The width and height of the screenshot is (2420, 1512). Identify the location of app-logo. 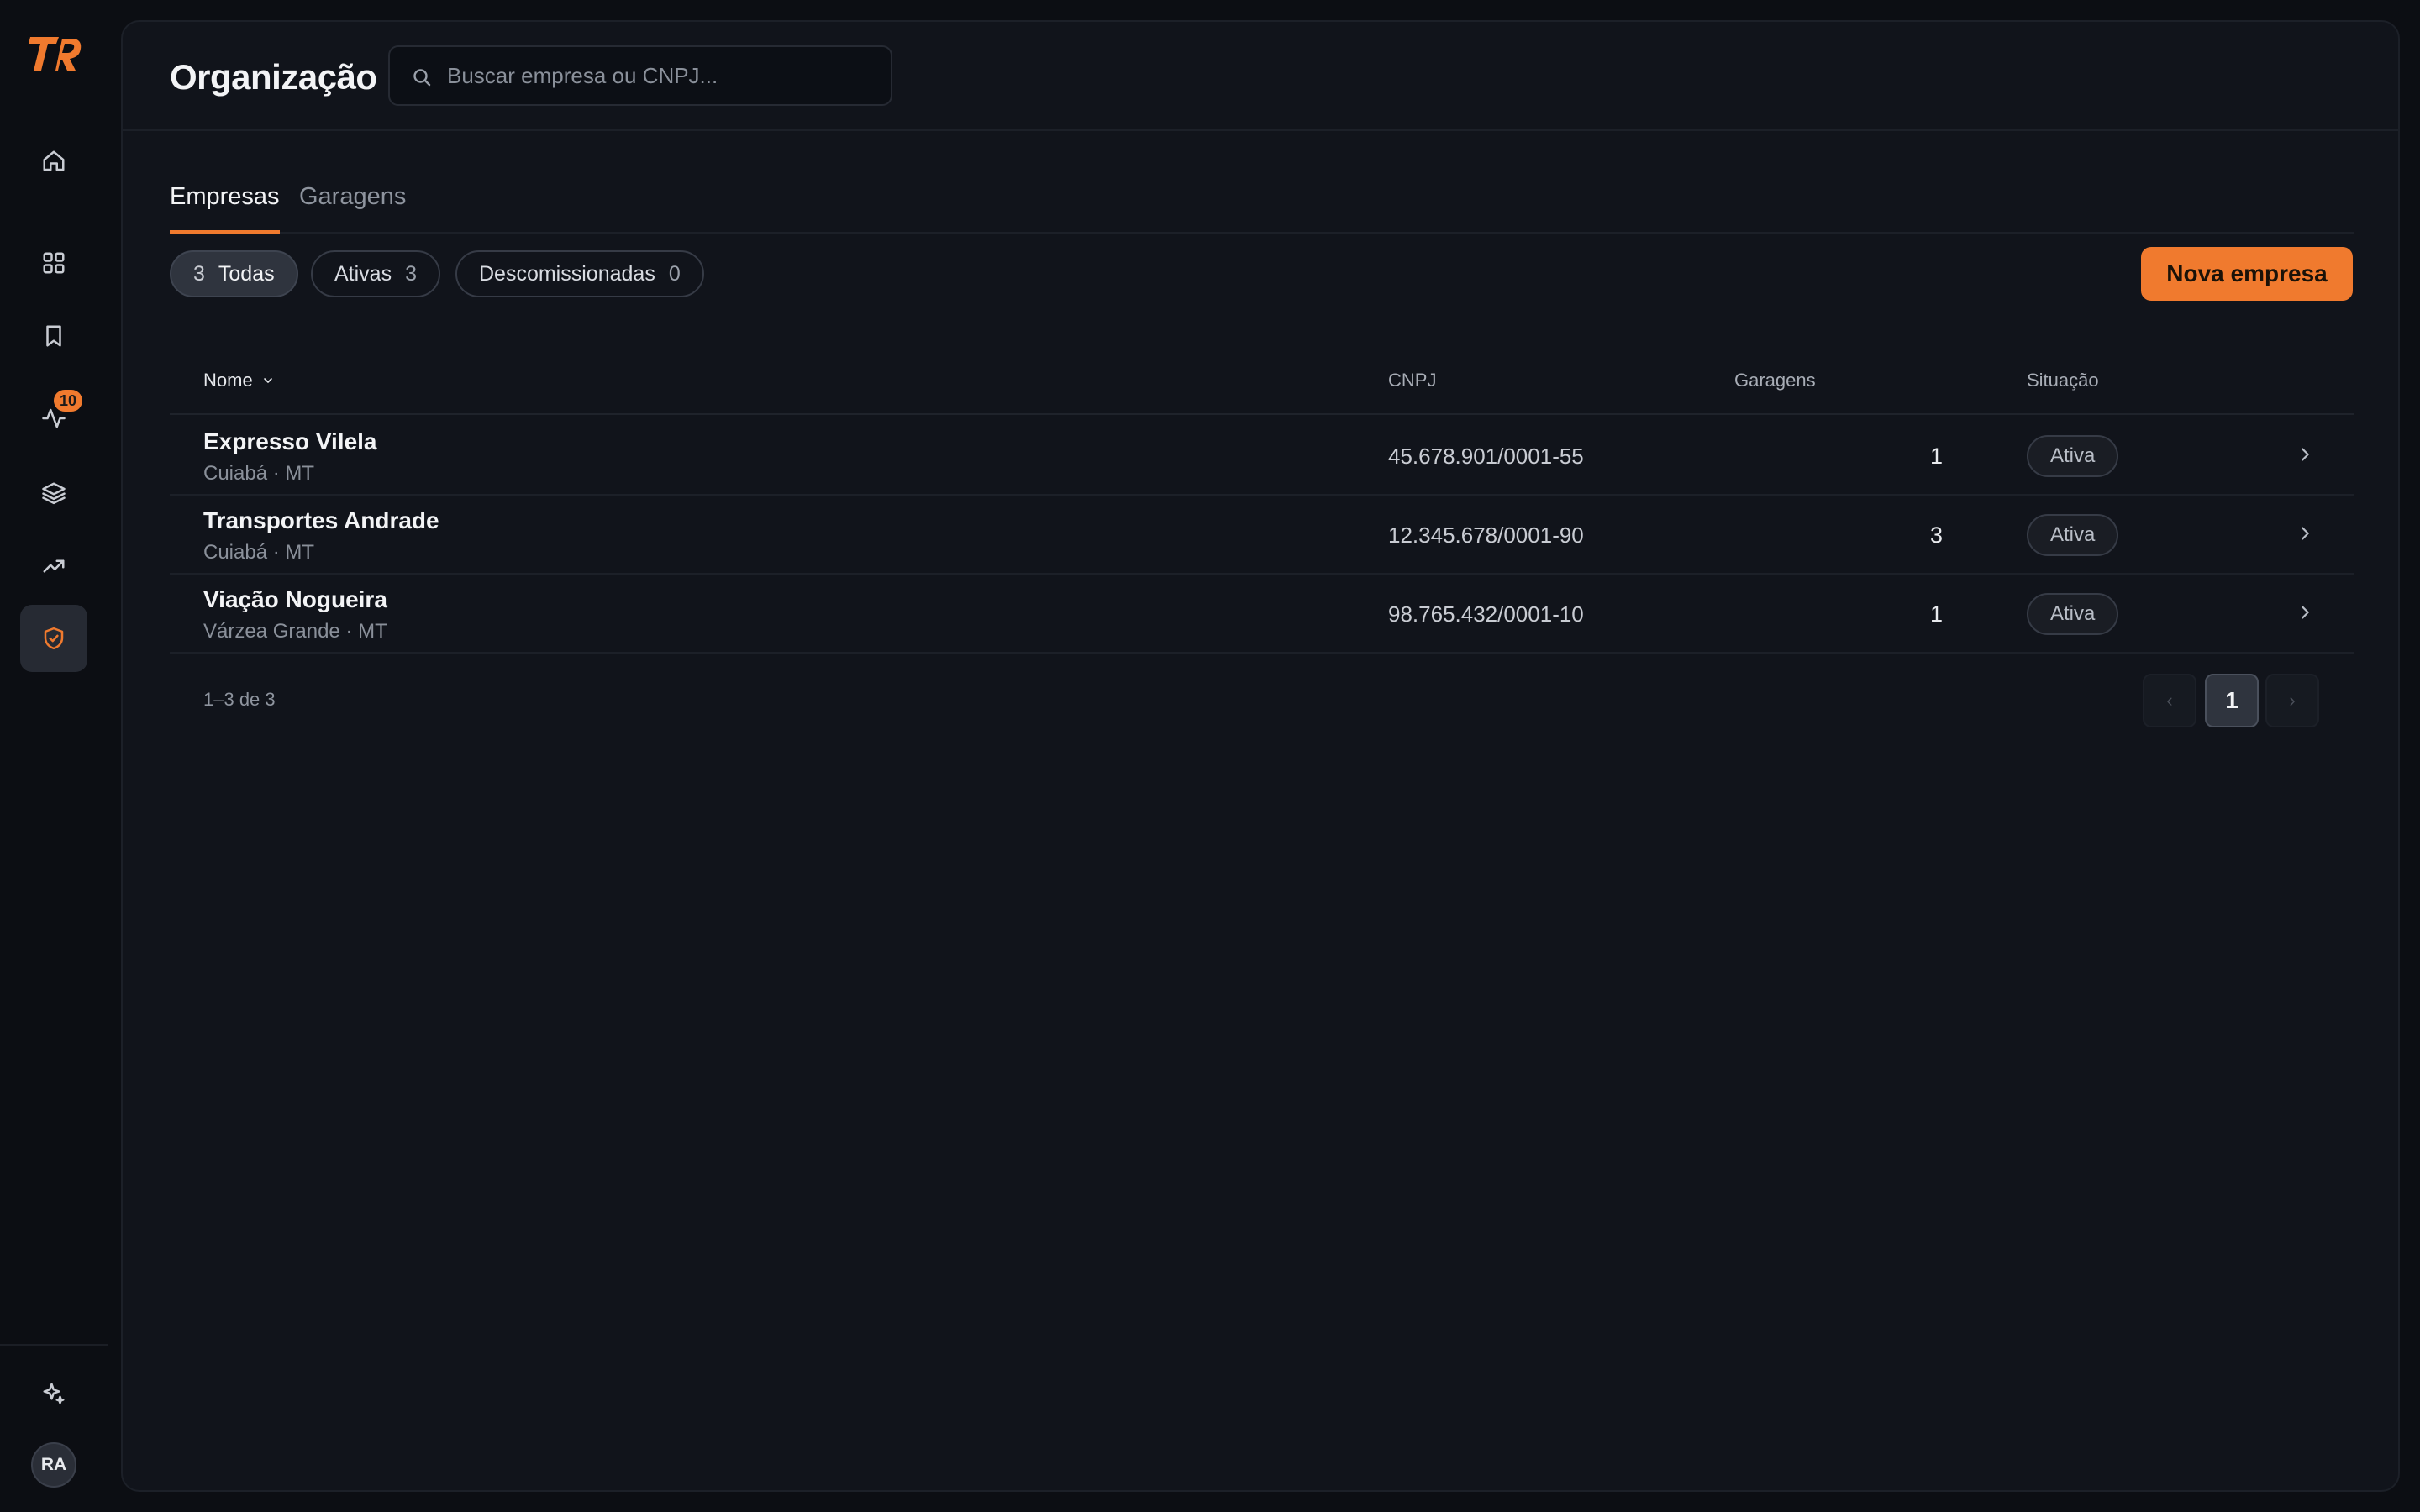
(53, 54).